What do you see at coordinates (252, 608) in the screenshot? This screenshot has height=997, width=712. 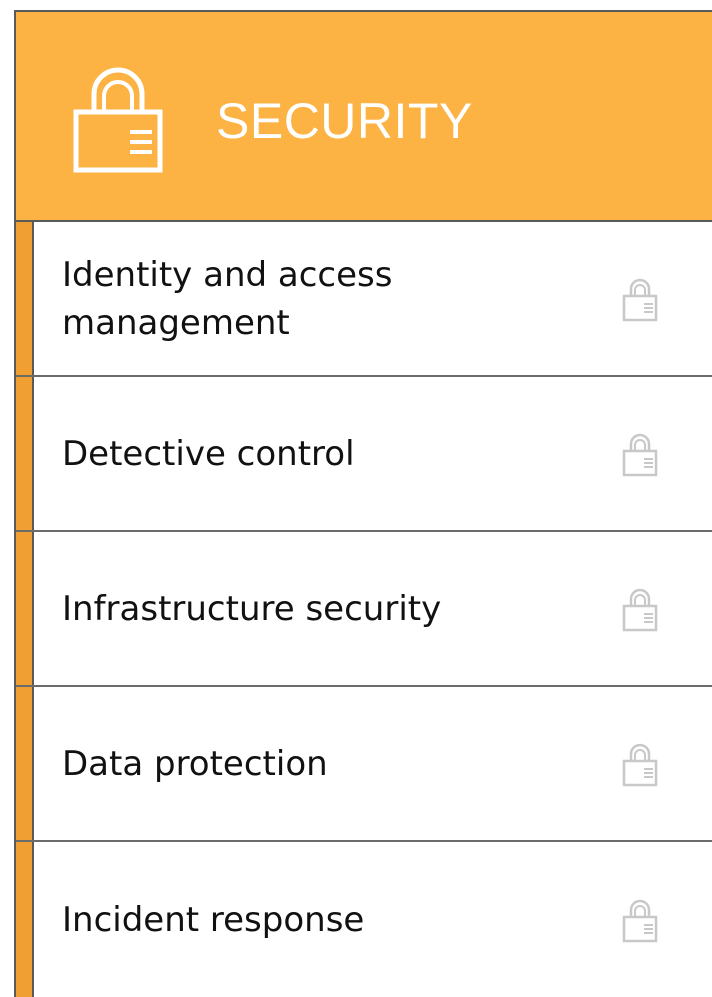 I see `list-item-label: Infrastructure security` at bounding box center [252, 608].